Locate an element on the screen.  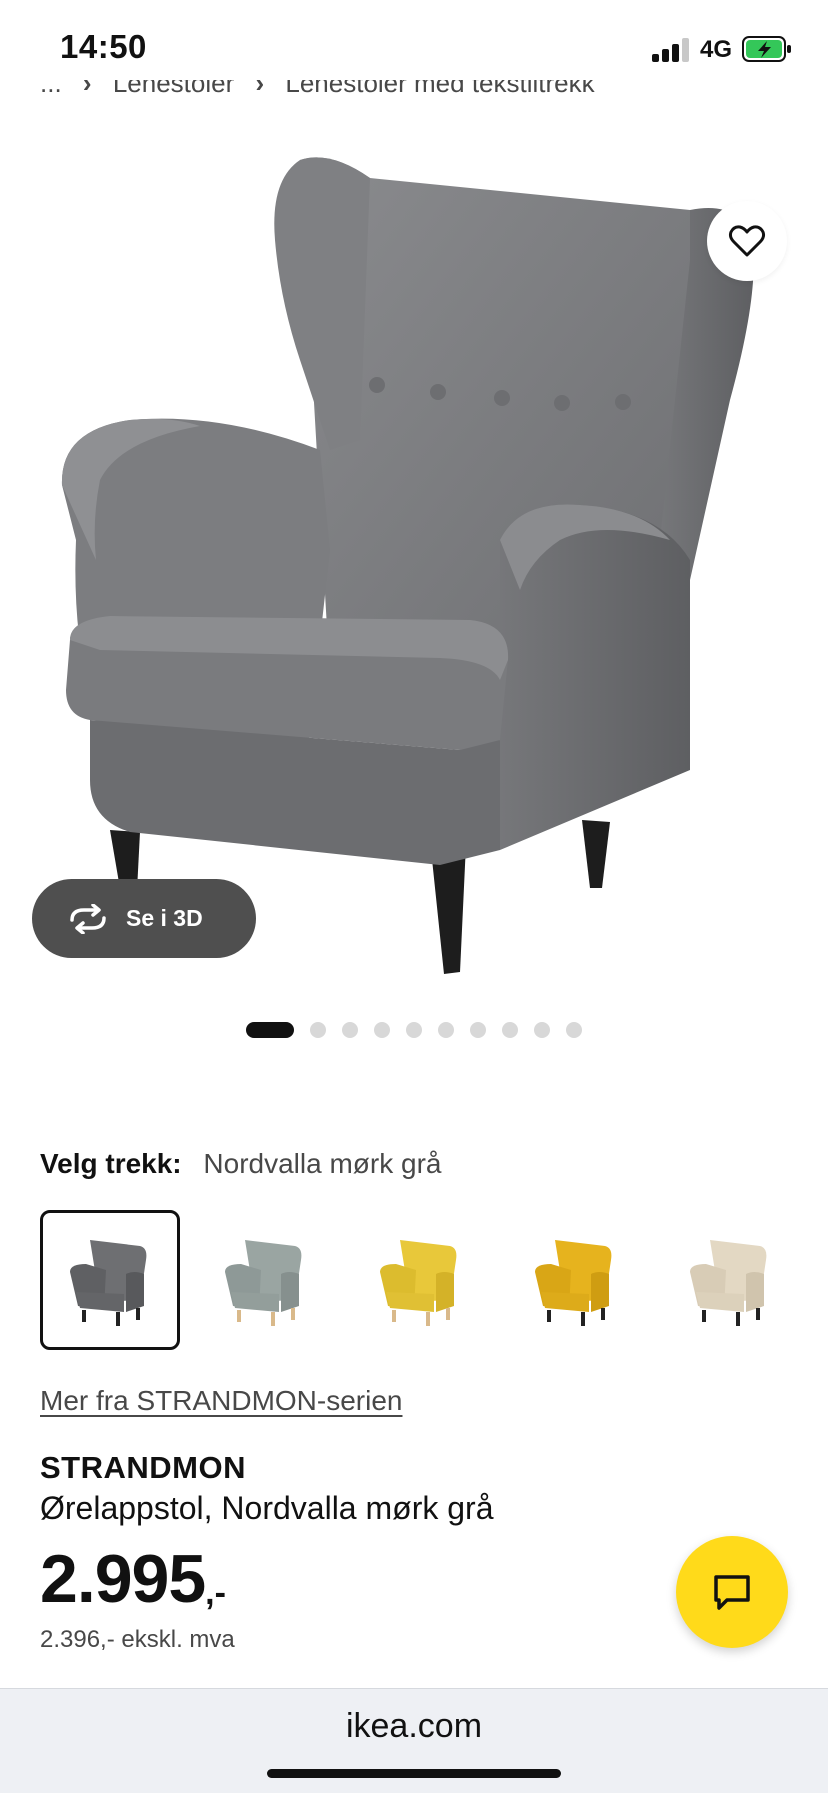
swatch-beige is located at coordinates (730, 1280).